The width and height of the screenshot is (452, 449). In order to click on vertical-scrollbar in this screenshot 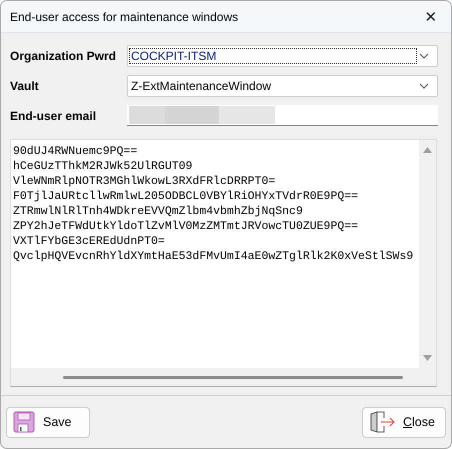, I will do `click(427, 254)`.